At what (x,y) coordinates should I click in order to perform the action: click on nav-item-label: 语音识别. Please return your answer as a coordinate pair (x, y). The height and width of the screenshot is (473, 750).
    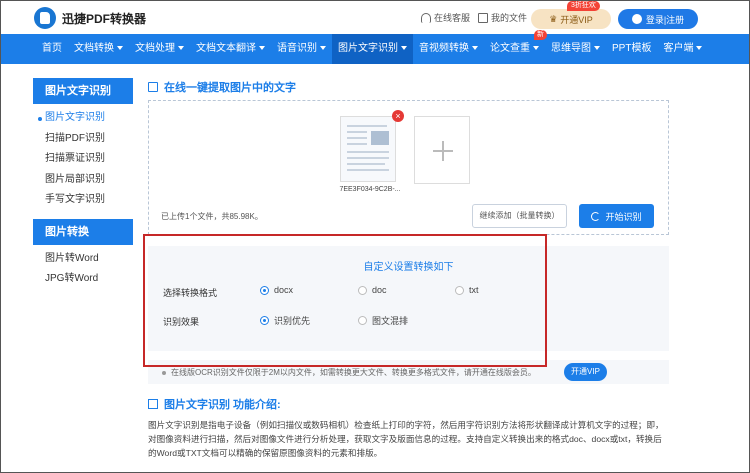
    Looking at the image, I should click on (297, 48).